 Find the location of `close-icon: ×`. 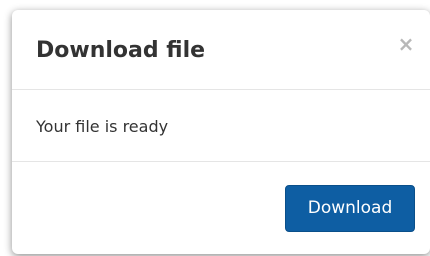

close-icon: × is located at coordinates (406, 44).